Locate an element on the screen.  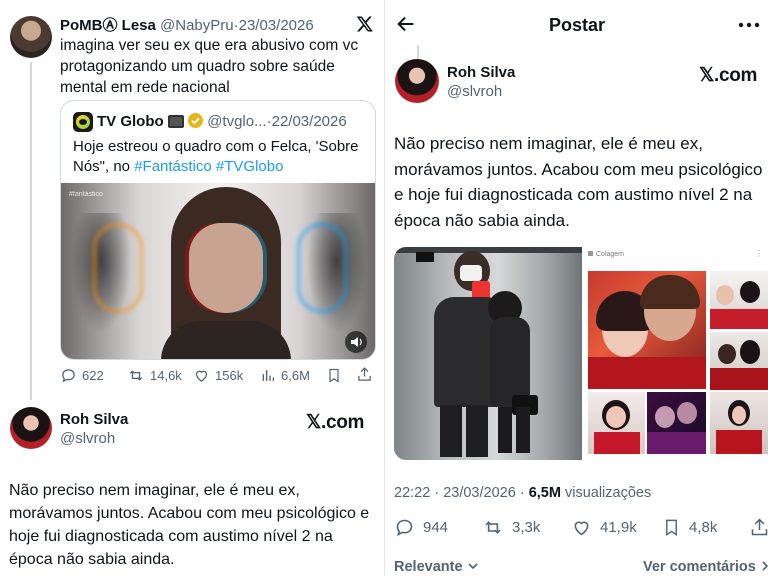
quote-author-name: TV Globo is located at coordinates (130, 121).